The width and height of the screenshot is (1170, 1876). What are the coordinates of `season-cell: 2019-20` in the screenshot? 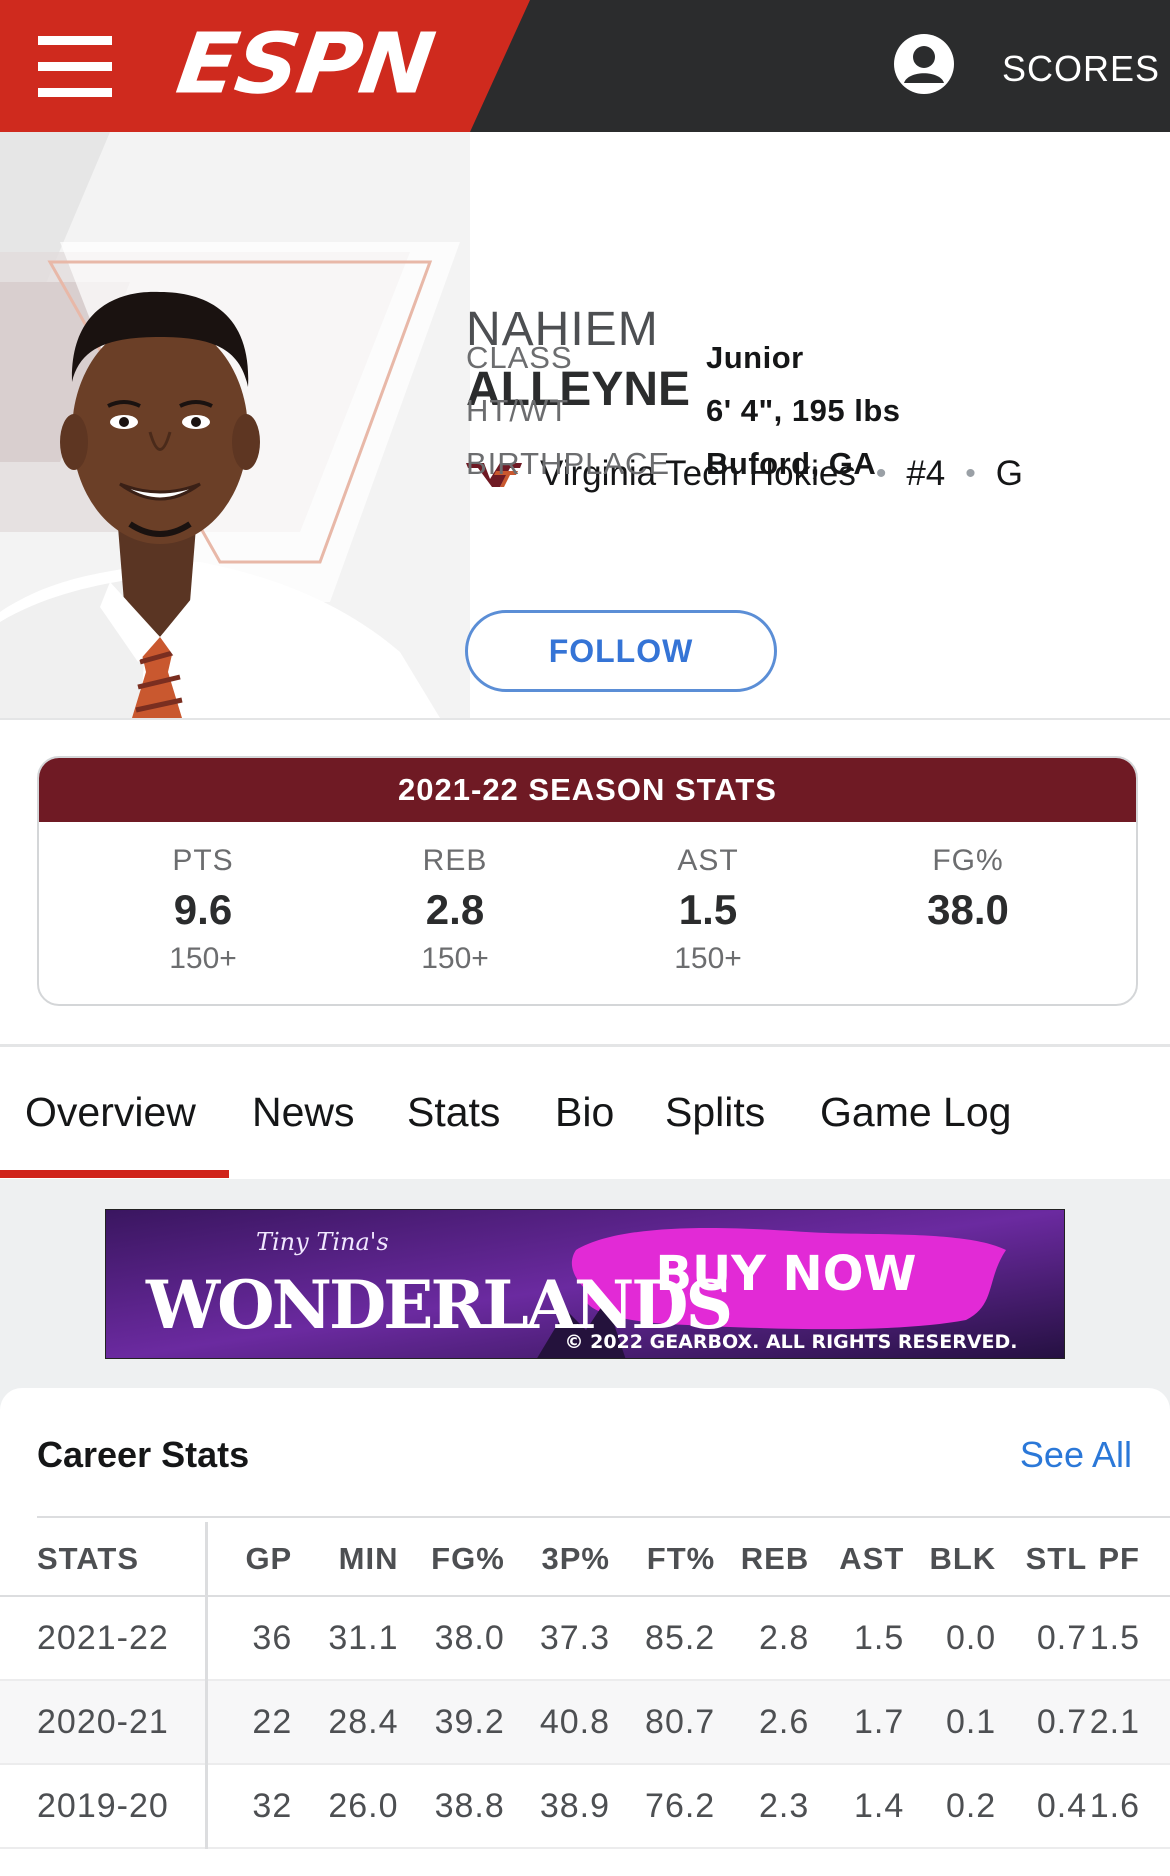 It's located at (104, 1806).